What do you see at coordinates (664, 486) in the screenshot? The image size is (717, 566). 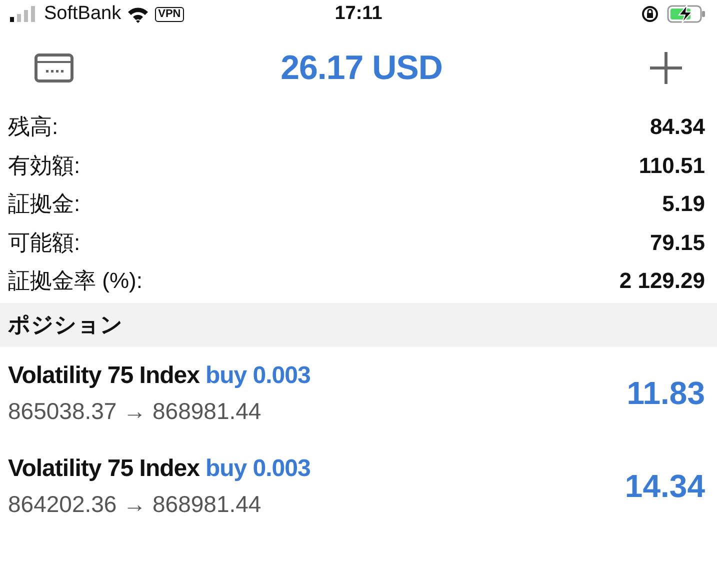 I see `position-profit: 14.34` at bounding box center [664, 486].